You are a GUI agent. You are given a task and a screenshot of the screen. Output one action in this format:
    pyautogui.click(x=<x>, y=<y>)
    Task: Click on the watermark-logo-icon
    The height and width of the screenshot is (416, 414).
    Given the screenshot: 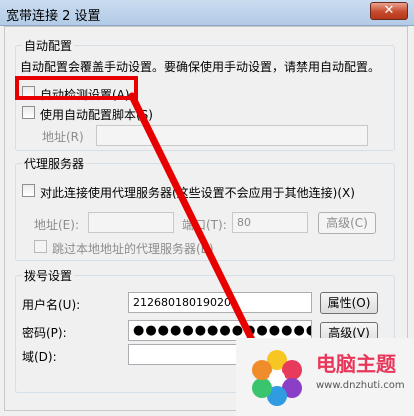 What is the action you would take?
    pyautogui.click(x=277, y=378)
    